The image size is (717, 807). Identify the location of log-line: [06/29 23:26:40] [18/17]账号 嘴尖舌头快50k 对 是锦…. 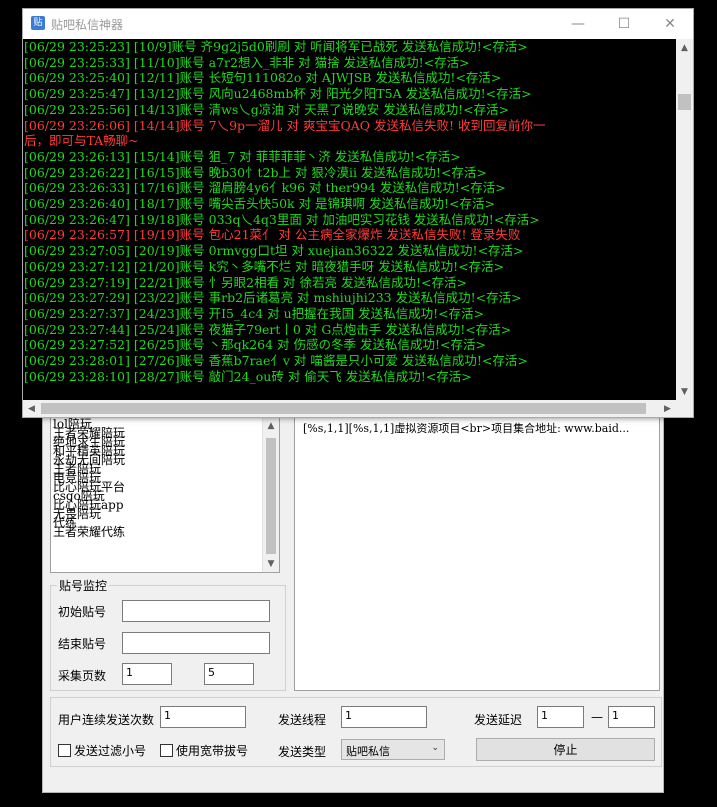
(259, 203).